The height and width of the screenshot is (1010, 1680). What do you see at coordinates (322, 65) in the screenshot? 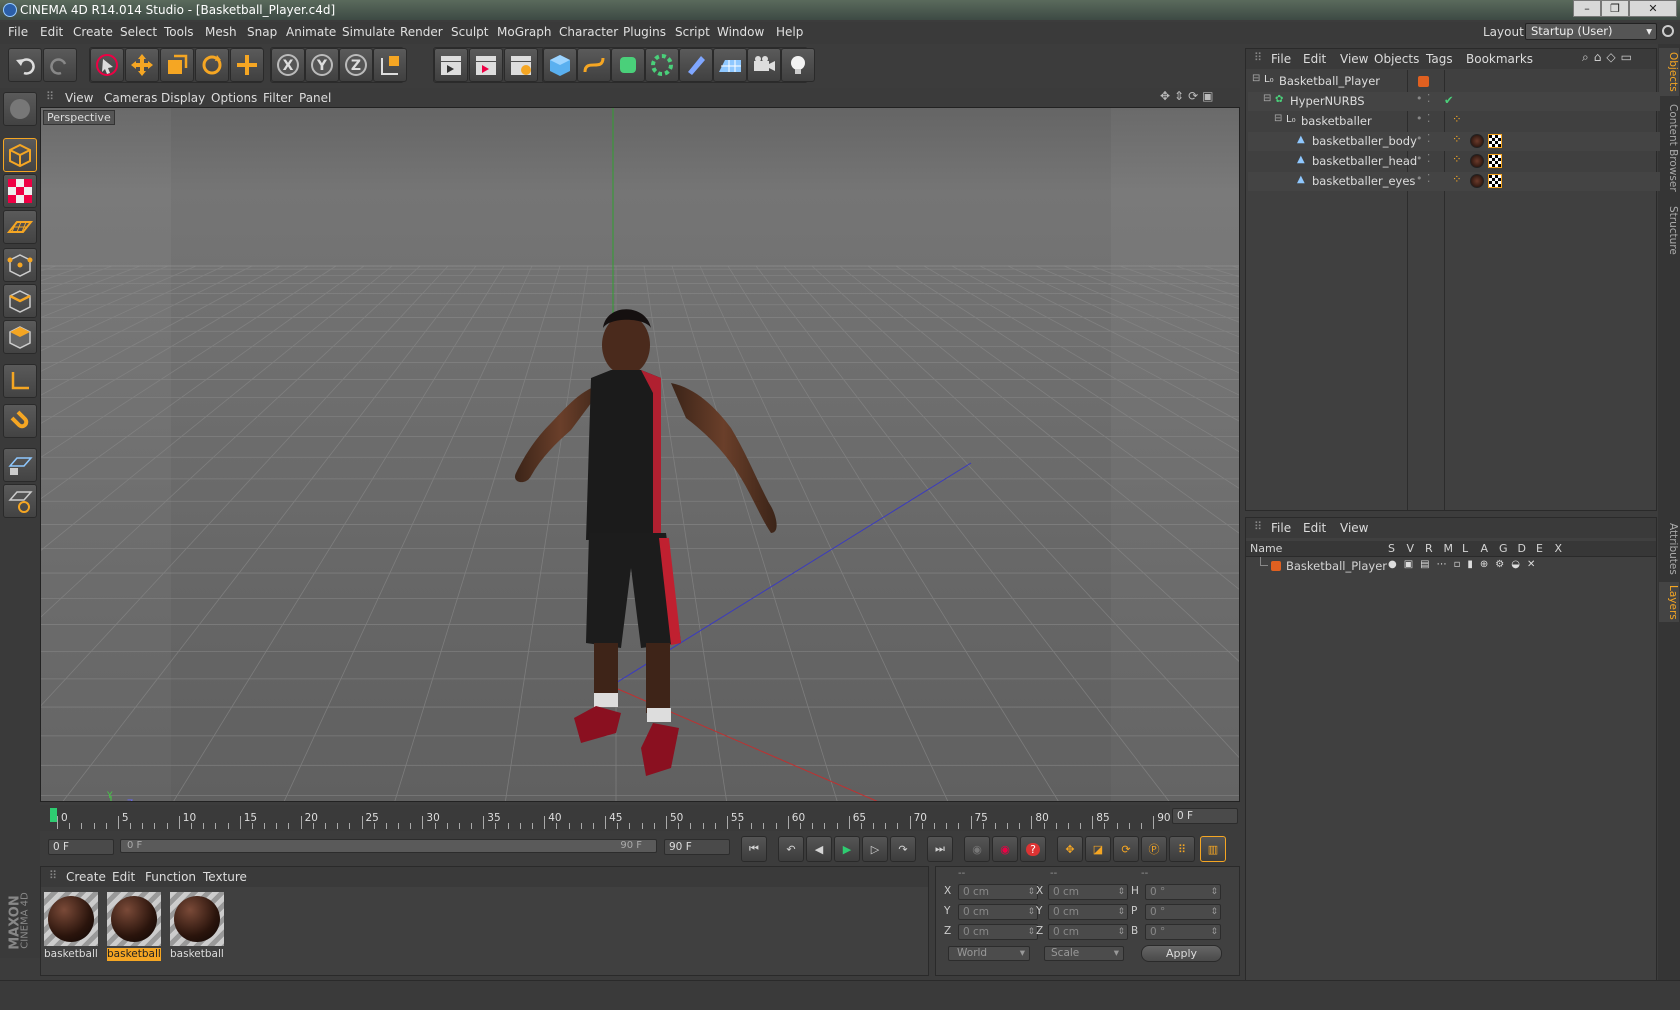
I see `y-axis-lock-button: Y` at bounding box center [322, 65].